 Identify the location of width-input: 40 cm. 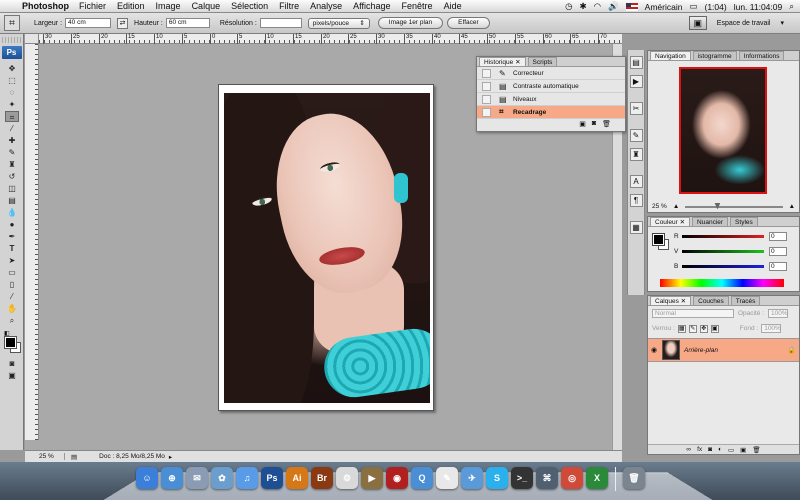
(88, 23).